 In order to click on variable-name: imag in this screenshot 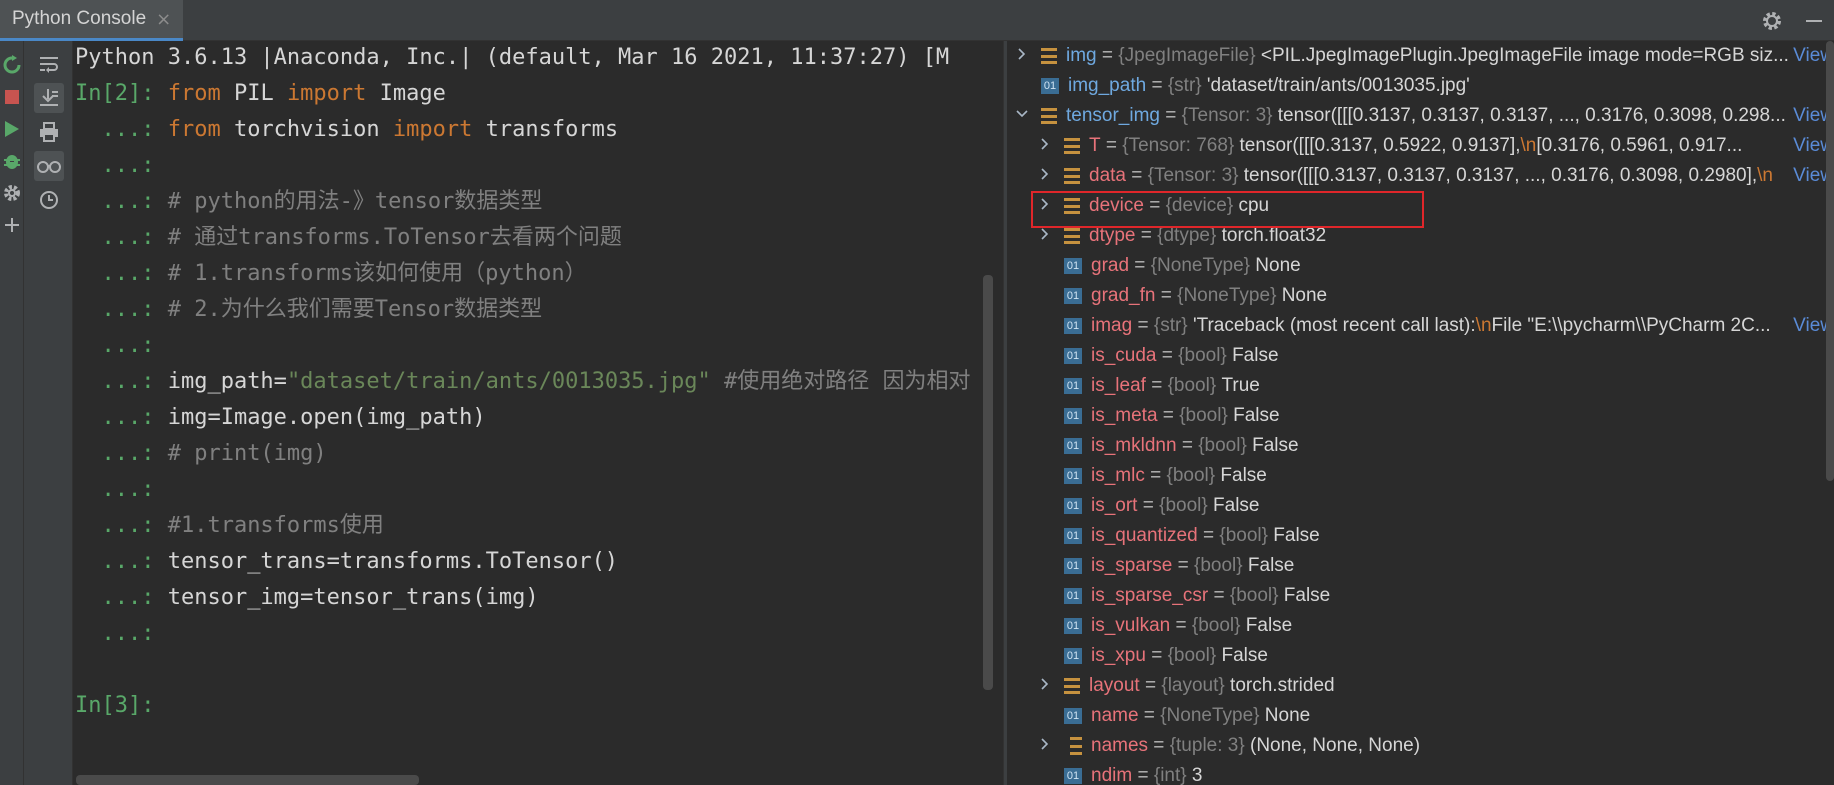, I will do `click(1112, 325)`.